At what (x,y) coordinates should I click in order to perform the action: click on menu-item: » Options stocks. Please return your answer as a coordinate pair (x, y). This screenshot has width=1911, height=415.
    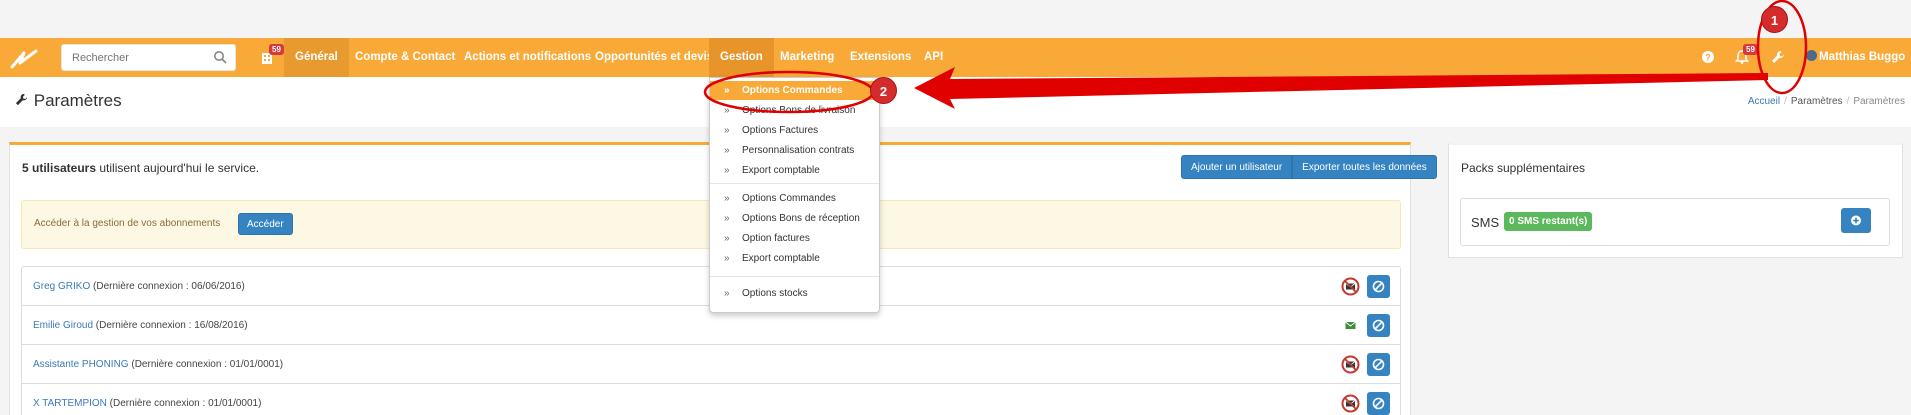
    Looking at the image, I should click on (794, 293).